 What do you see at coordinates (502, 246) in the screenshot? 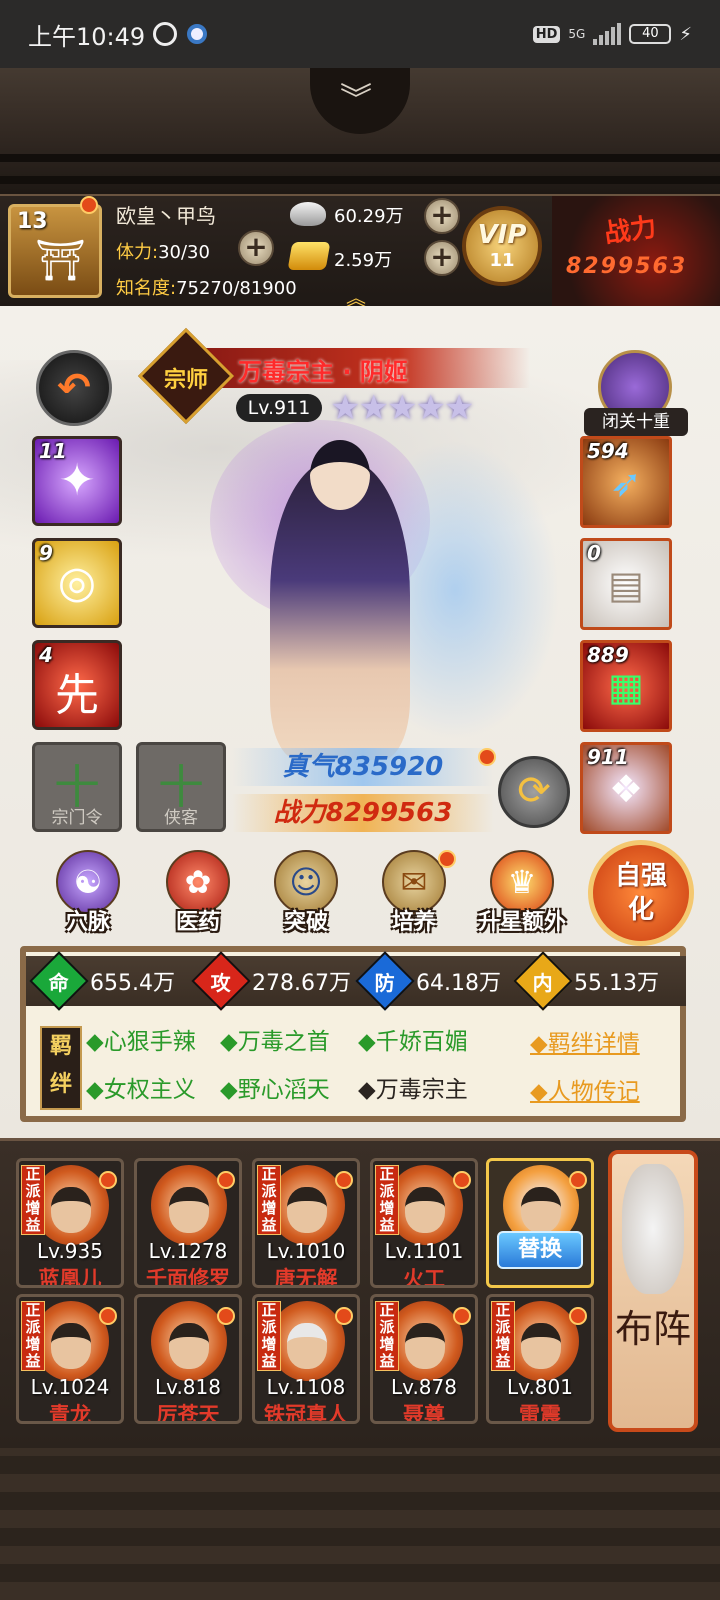
I see `vip-badge: VIP 11` at bounding box center [502, 246].